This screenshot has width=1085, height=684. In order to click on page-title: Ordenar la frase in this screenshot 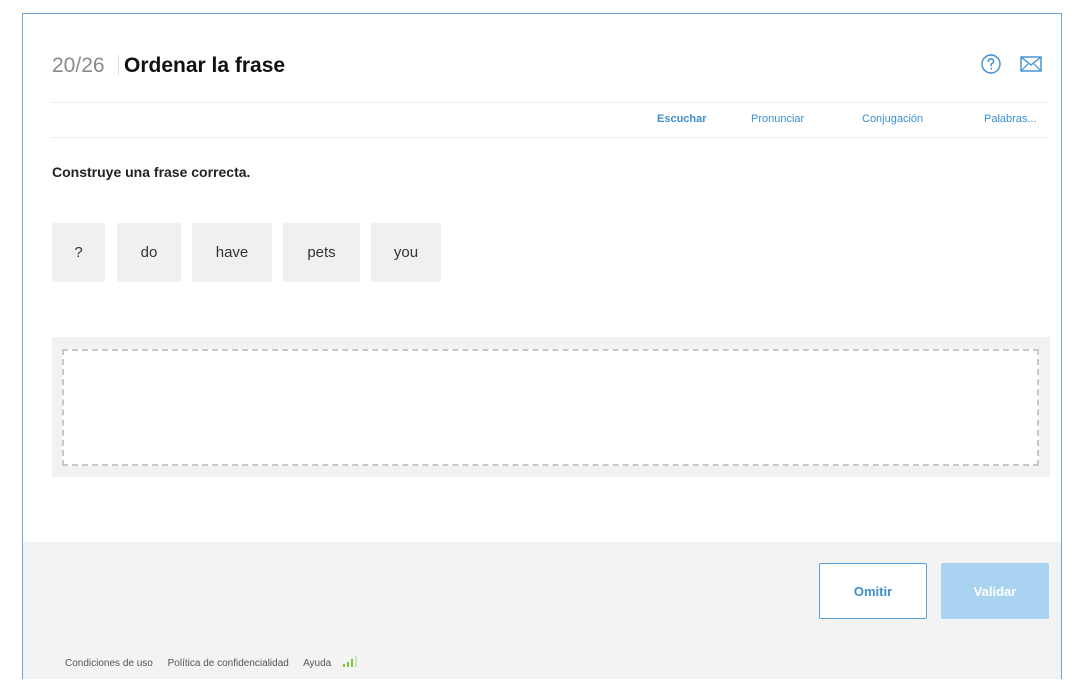, I will do `click(205, 65)`.